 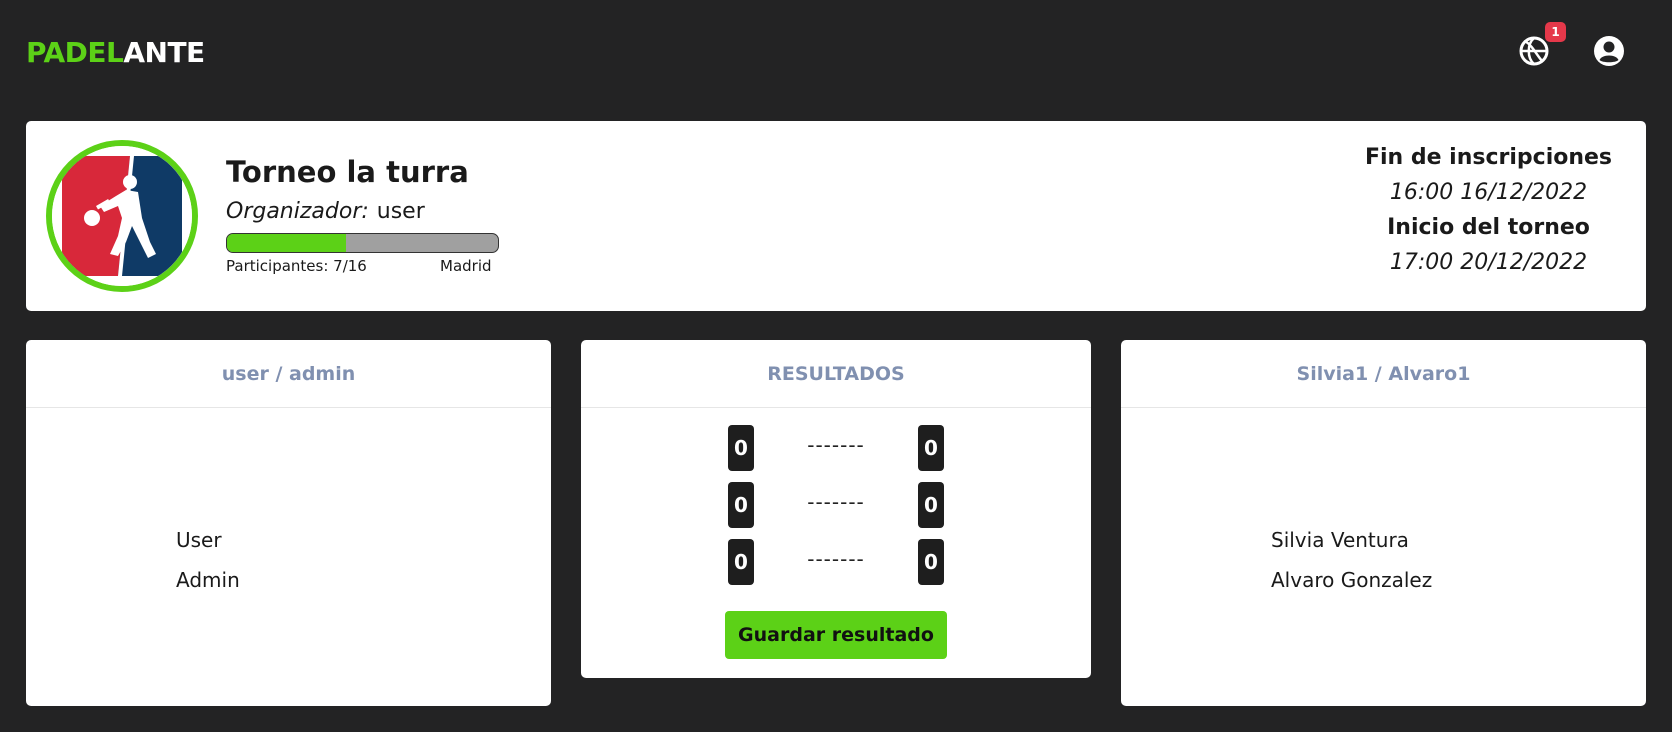 I want to click on organizer-label: Organizador:, so click(x=297, y=211).